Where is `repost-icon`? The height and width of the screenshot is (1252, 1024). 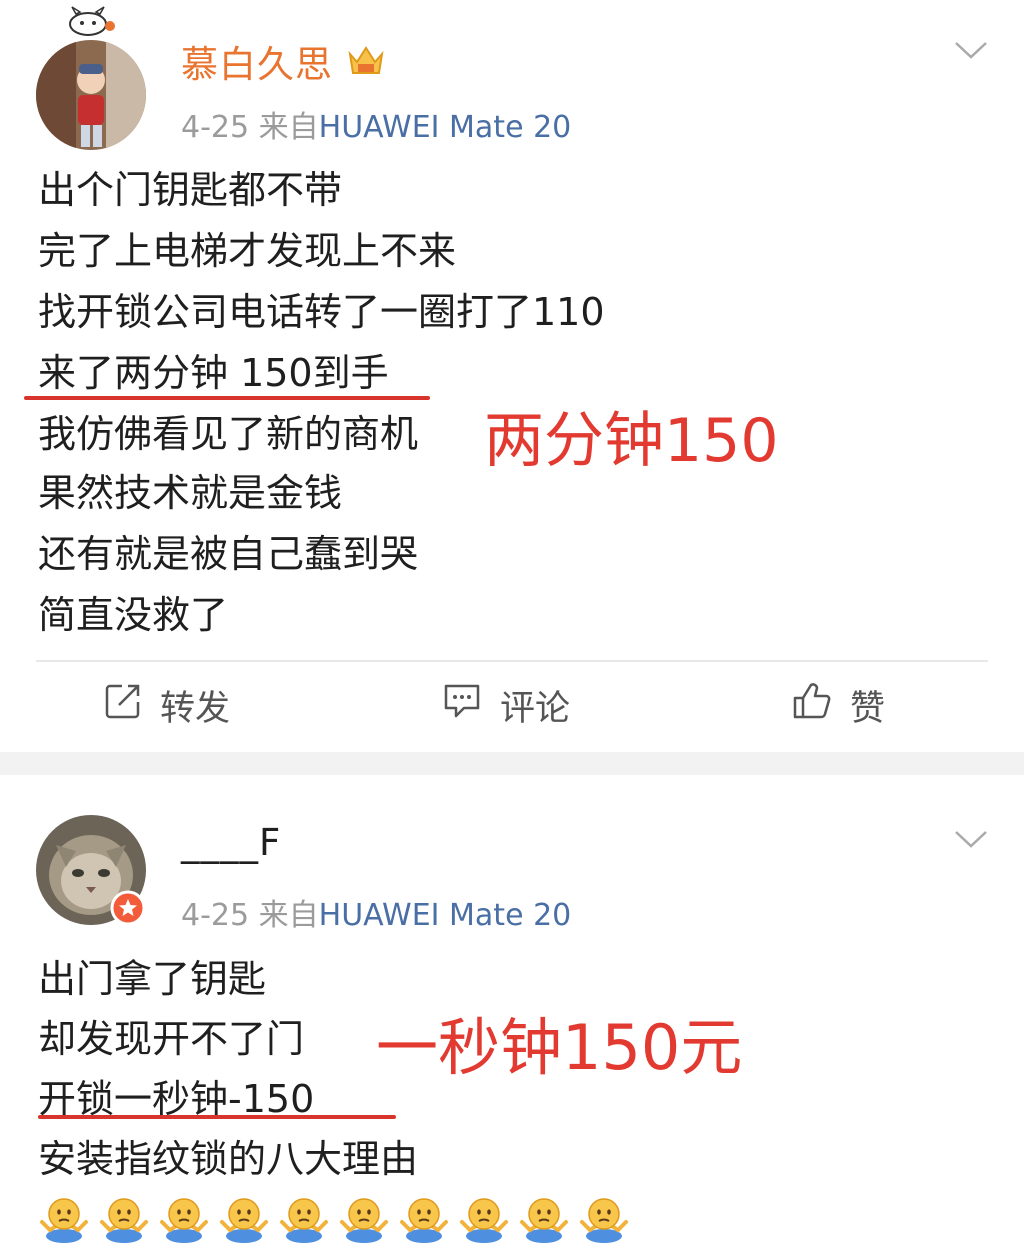
repost-icon is located at coordinates (132, 705).